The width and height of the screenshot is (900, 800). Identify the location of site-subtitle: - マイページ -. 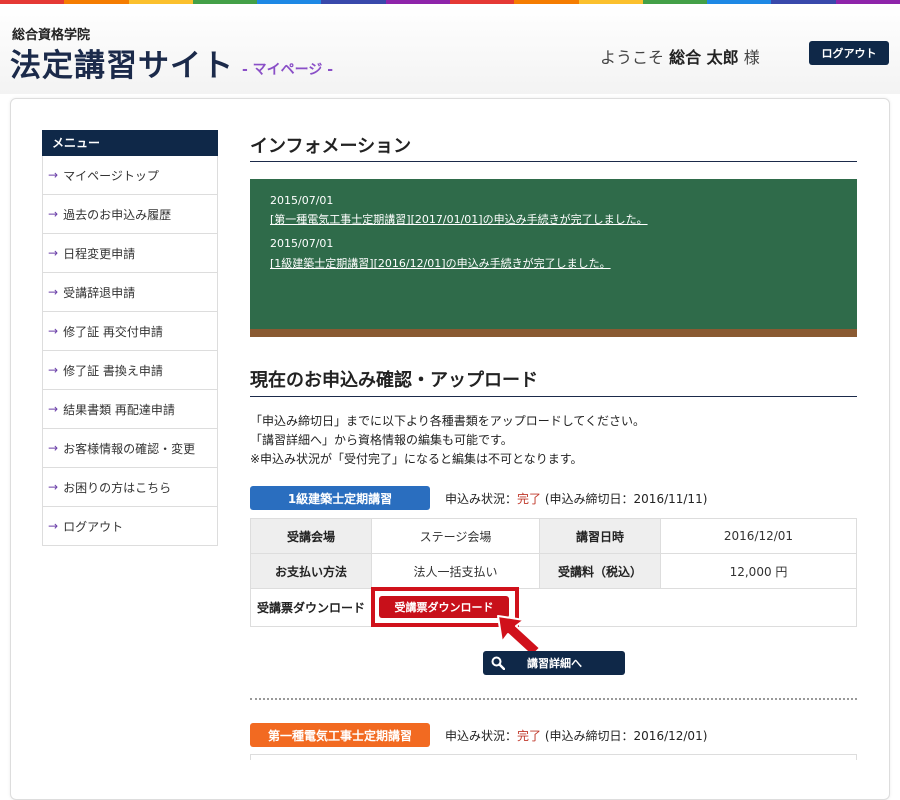
(288, 70).